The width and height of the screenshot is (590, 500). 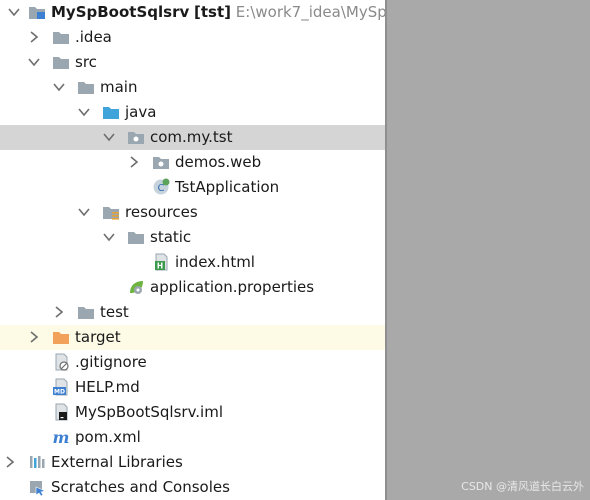 I want to click on watermark: CSDN @清风道长白云外, so click(x=522, y=486).